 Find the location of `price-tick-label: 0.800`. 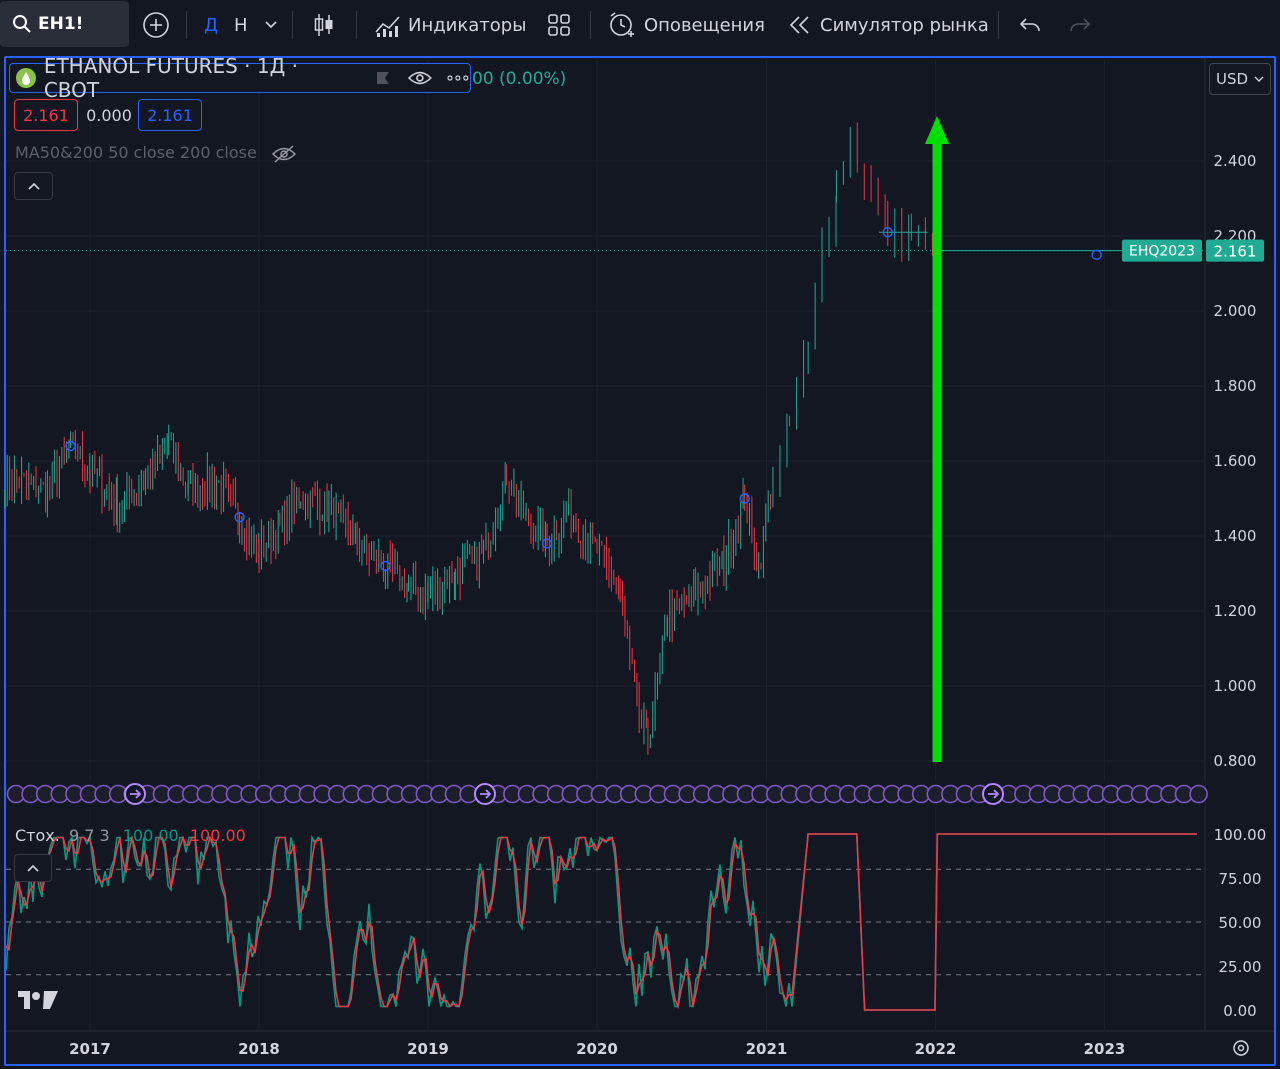

price-tick-label: 0.800 is located at coordinates (1235, 761).